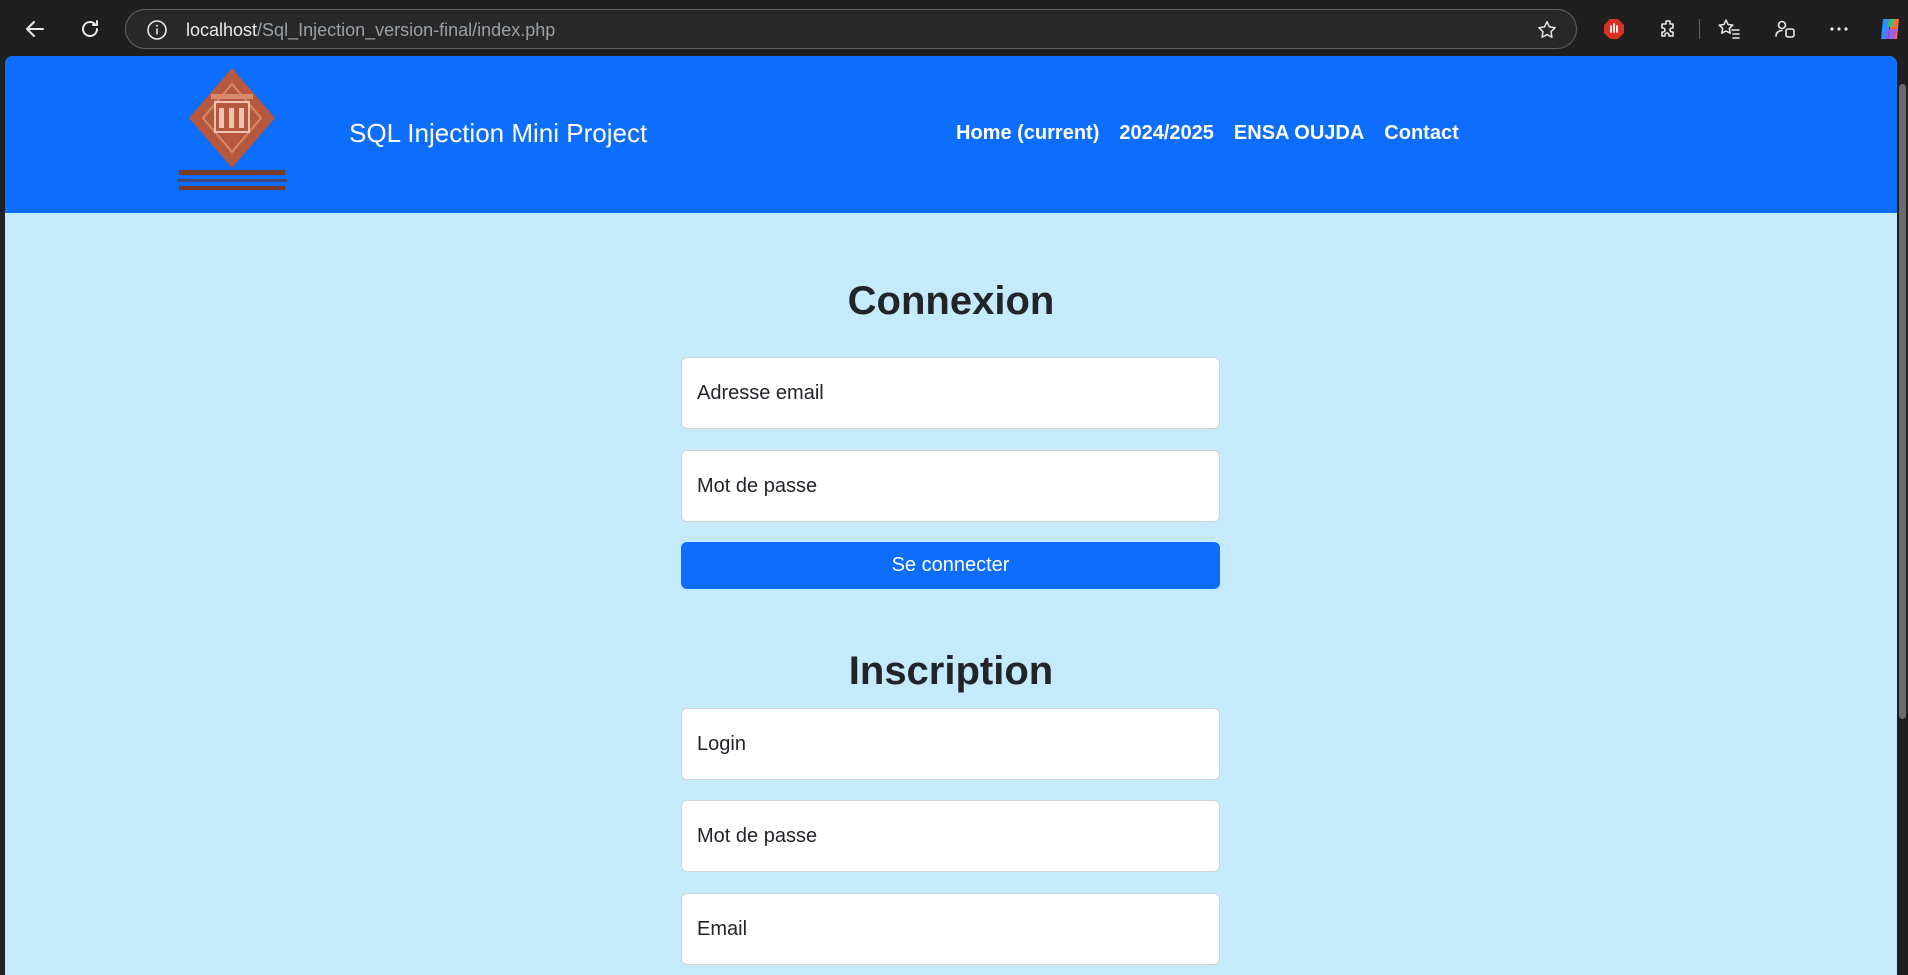 The image size is (1908, 975). Describe the element at coordinates (1027, 133) in the screenshot. I see `nav-link-home: Home (current)` at that location.